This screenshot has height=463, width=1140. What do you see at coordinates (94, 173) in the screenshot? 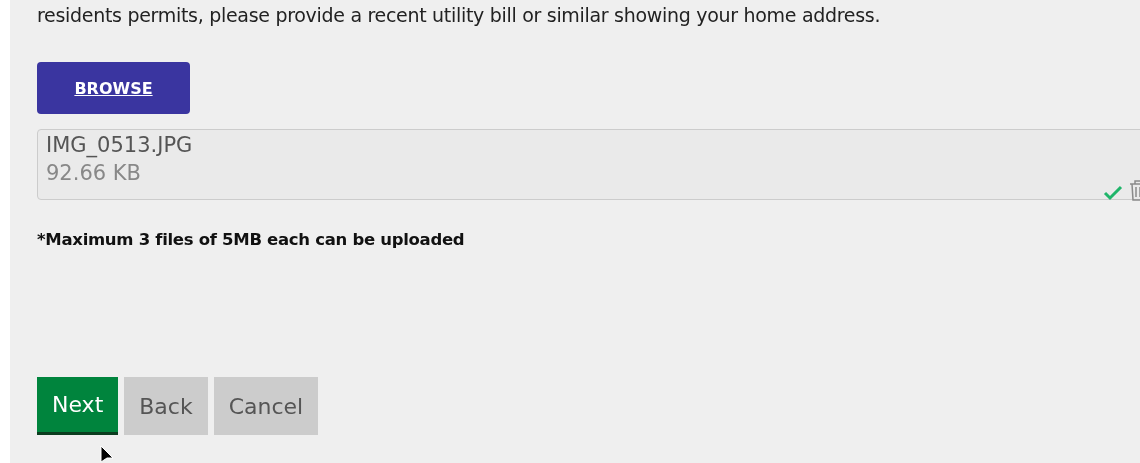
I see `file-size: 92.66 KB` at bounding box center [94, 173].